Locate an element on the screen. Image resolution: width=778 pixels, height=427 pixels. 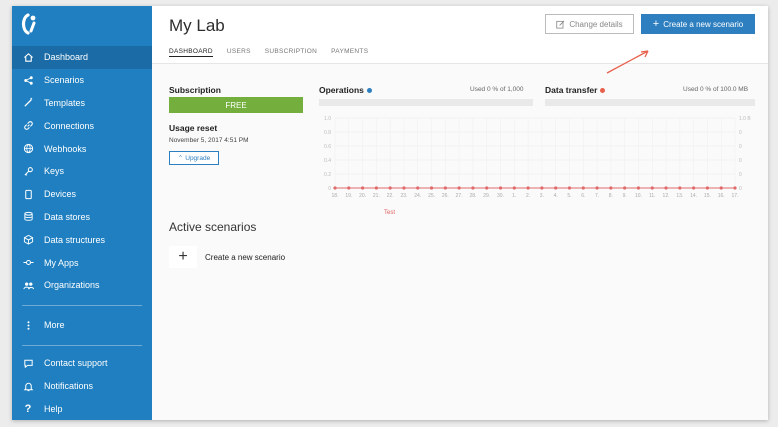
chat-icon is located at coordinates (28, 363).